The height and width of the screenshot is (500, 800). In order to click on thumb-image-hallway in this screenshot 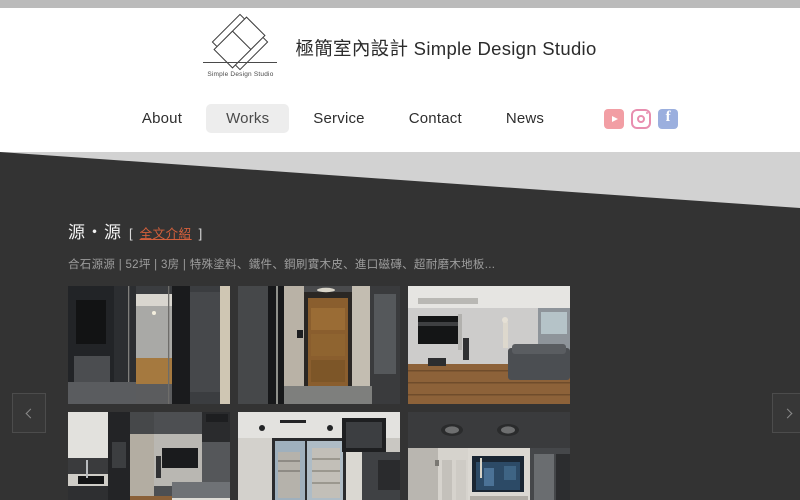, I will do `click(149, 345)`.